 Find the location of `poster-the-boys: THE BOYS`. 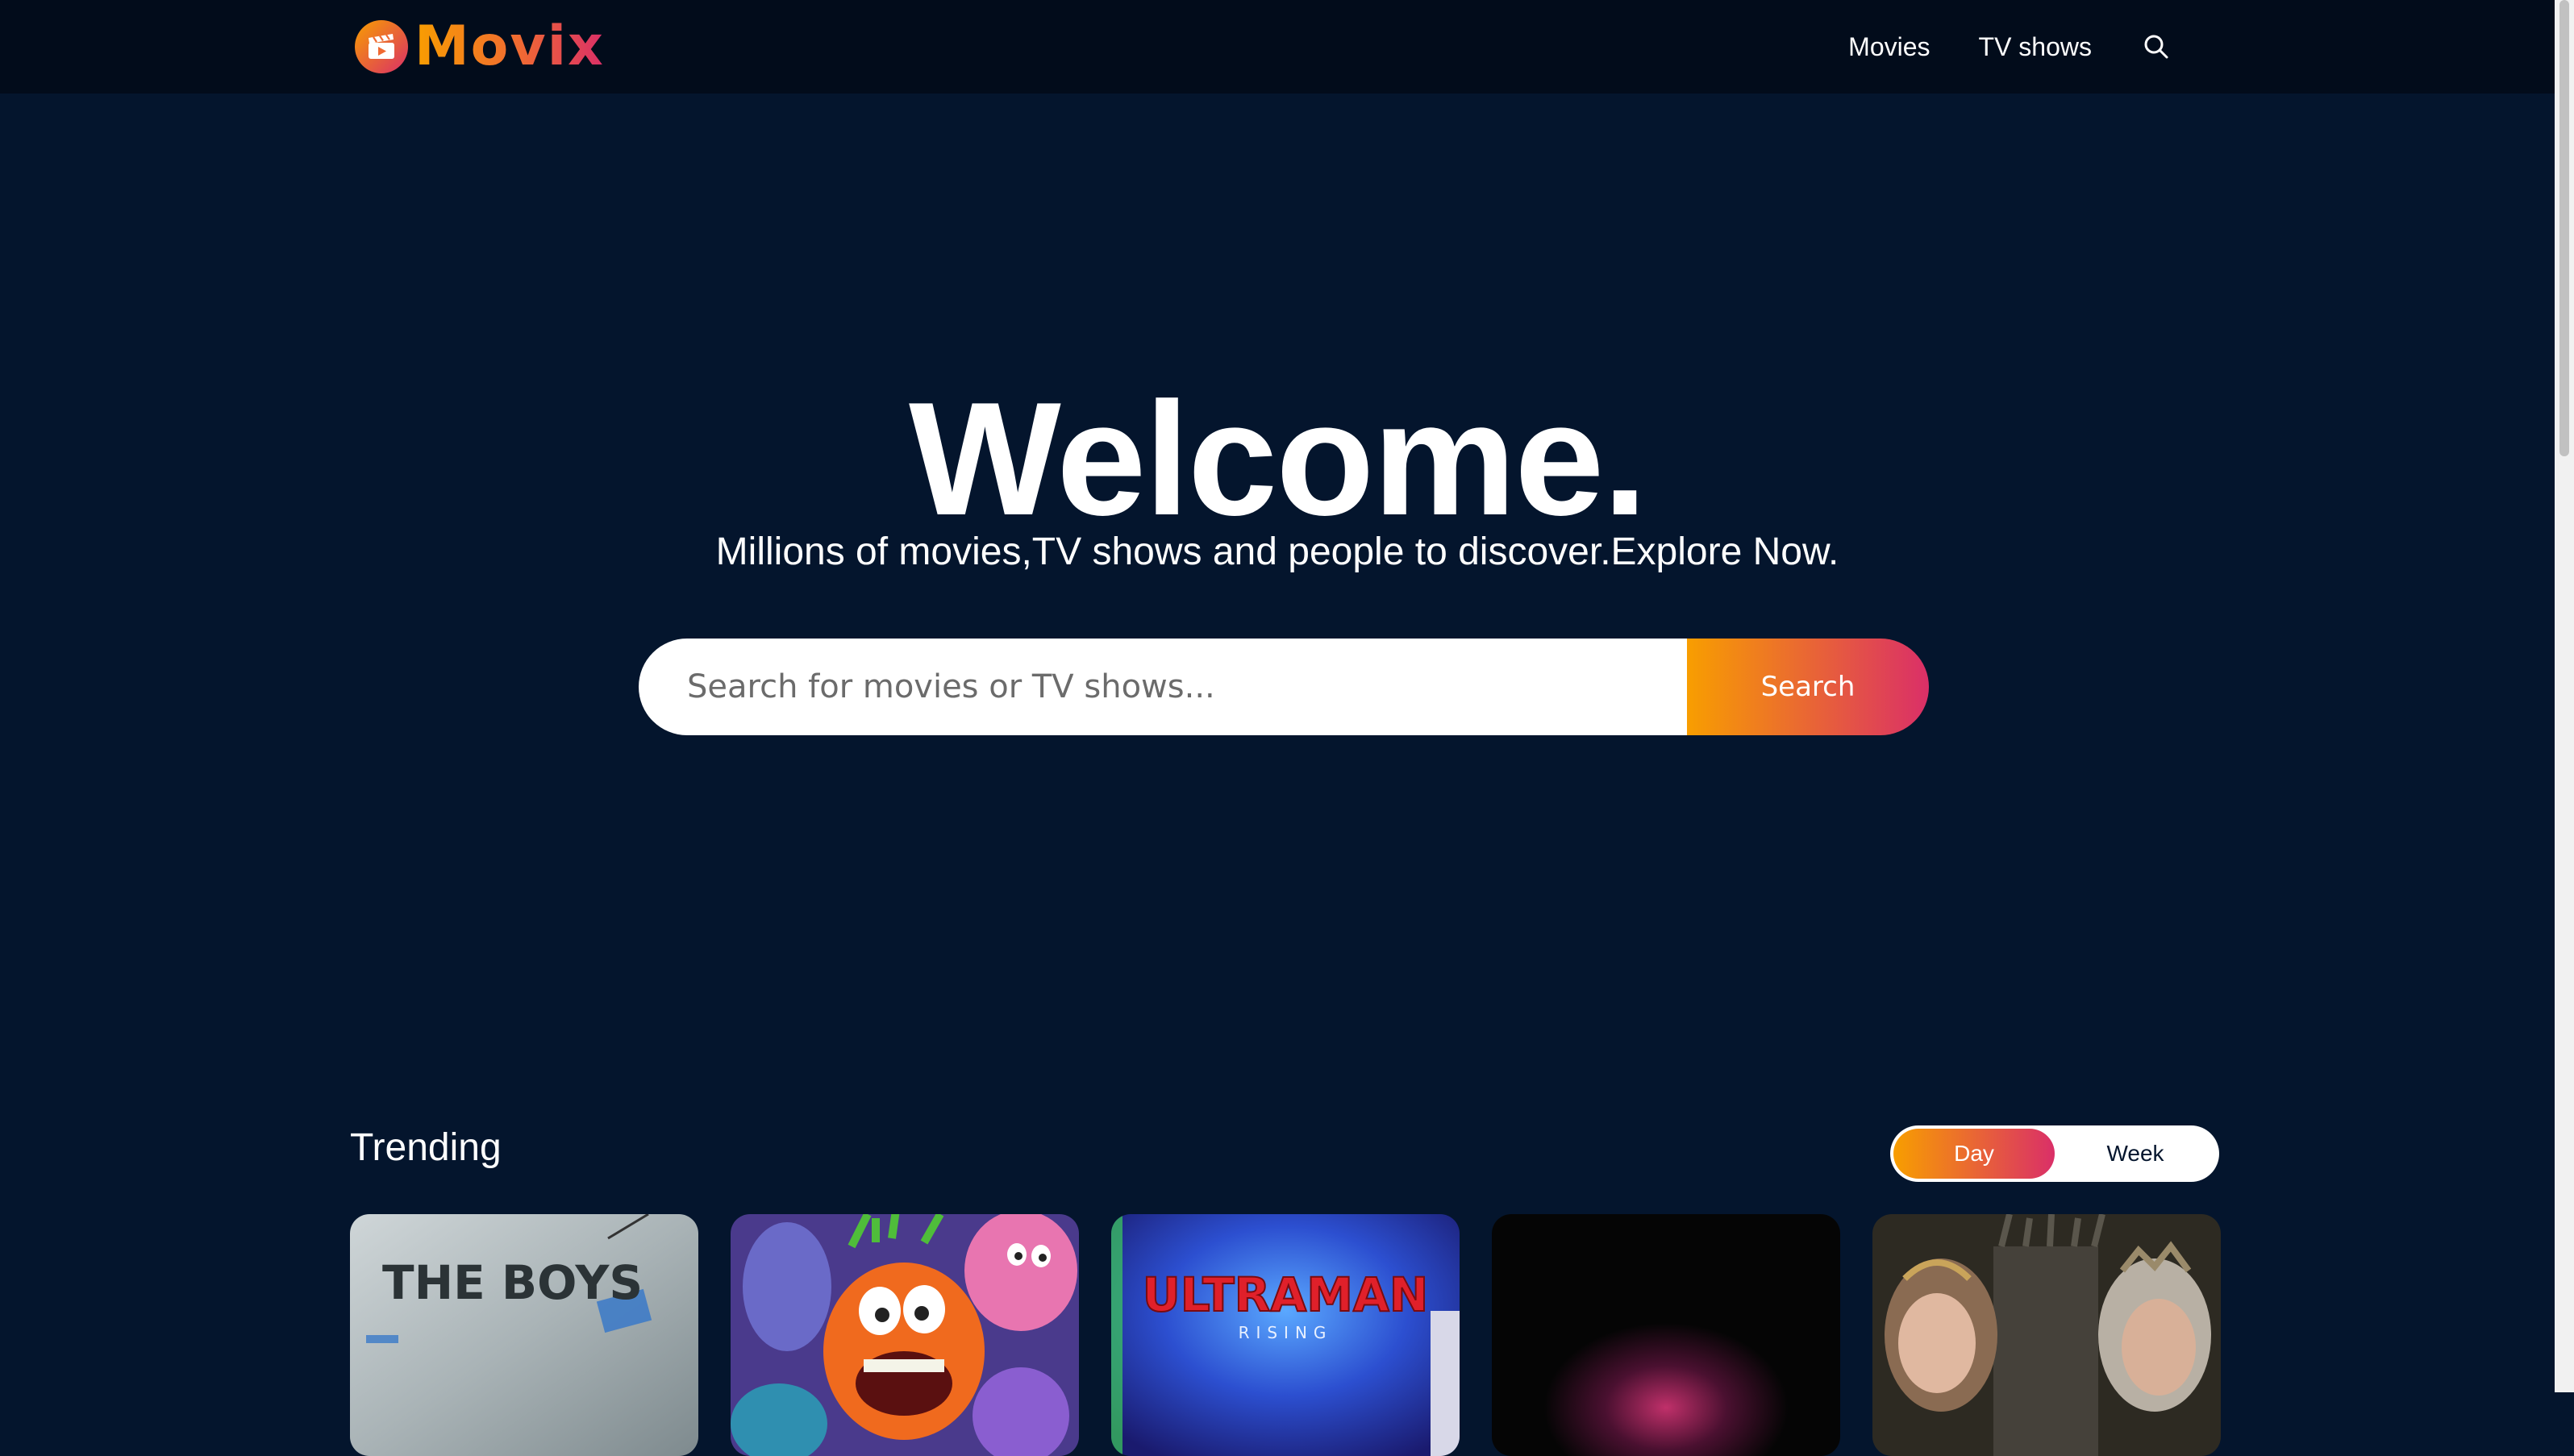

poster-the-boys: THE BOYS is located at coordinates (524, 1335).